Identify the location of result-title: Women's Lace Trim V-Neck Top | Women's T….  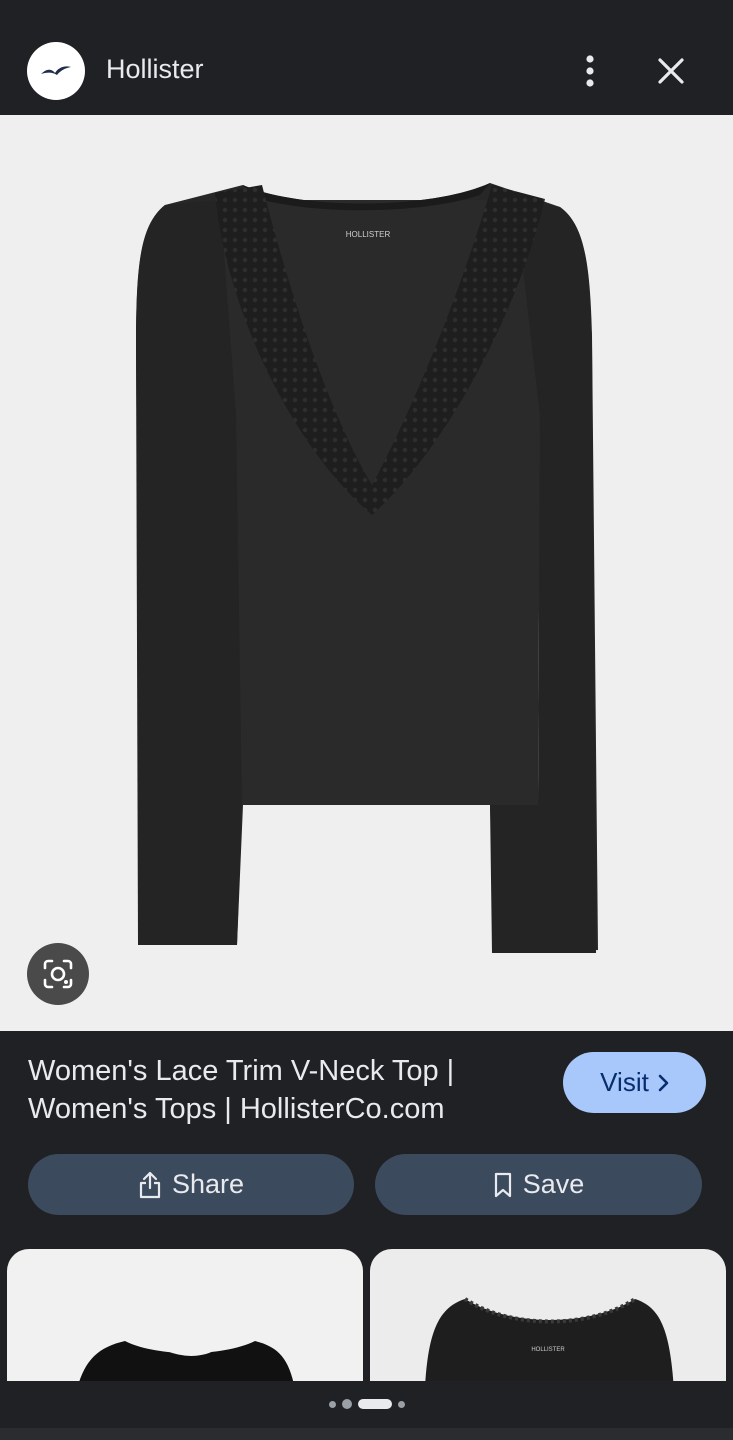
(278, 1090).